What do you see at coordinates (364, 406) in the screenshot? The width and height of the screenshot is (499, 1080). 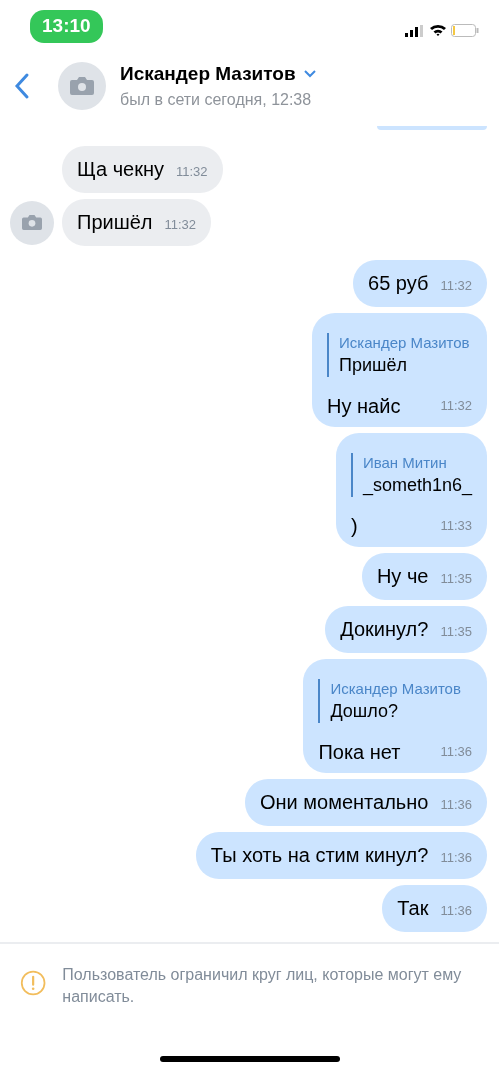 I see `message-text: Ну найс` at bounding box center [364, 406].